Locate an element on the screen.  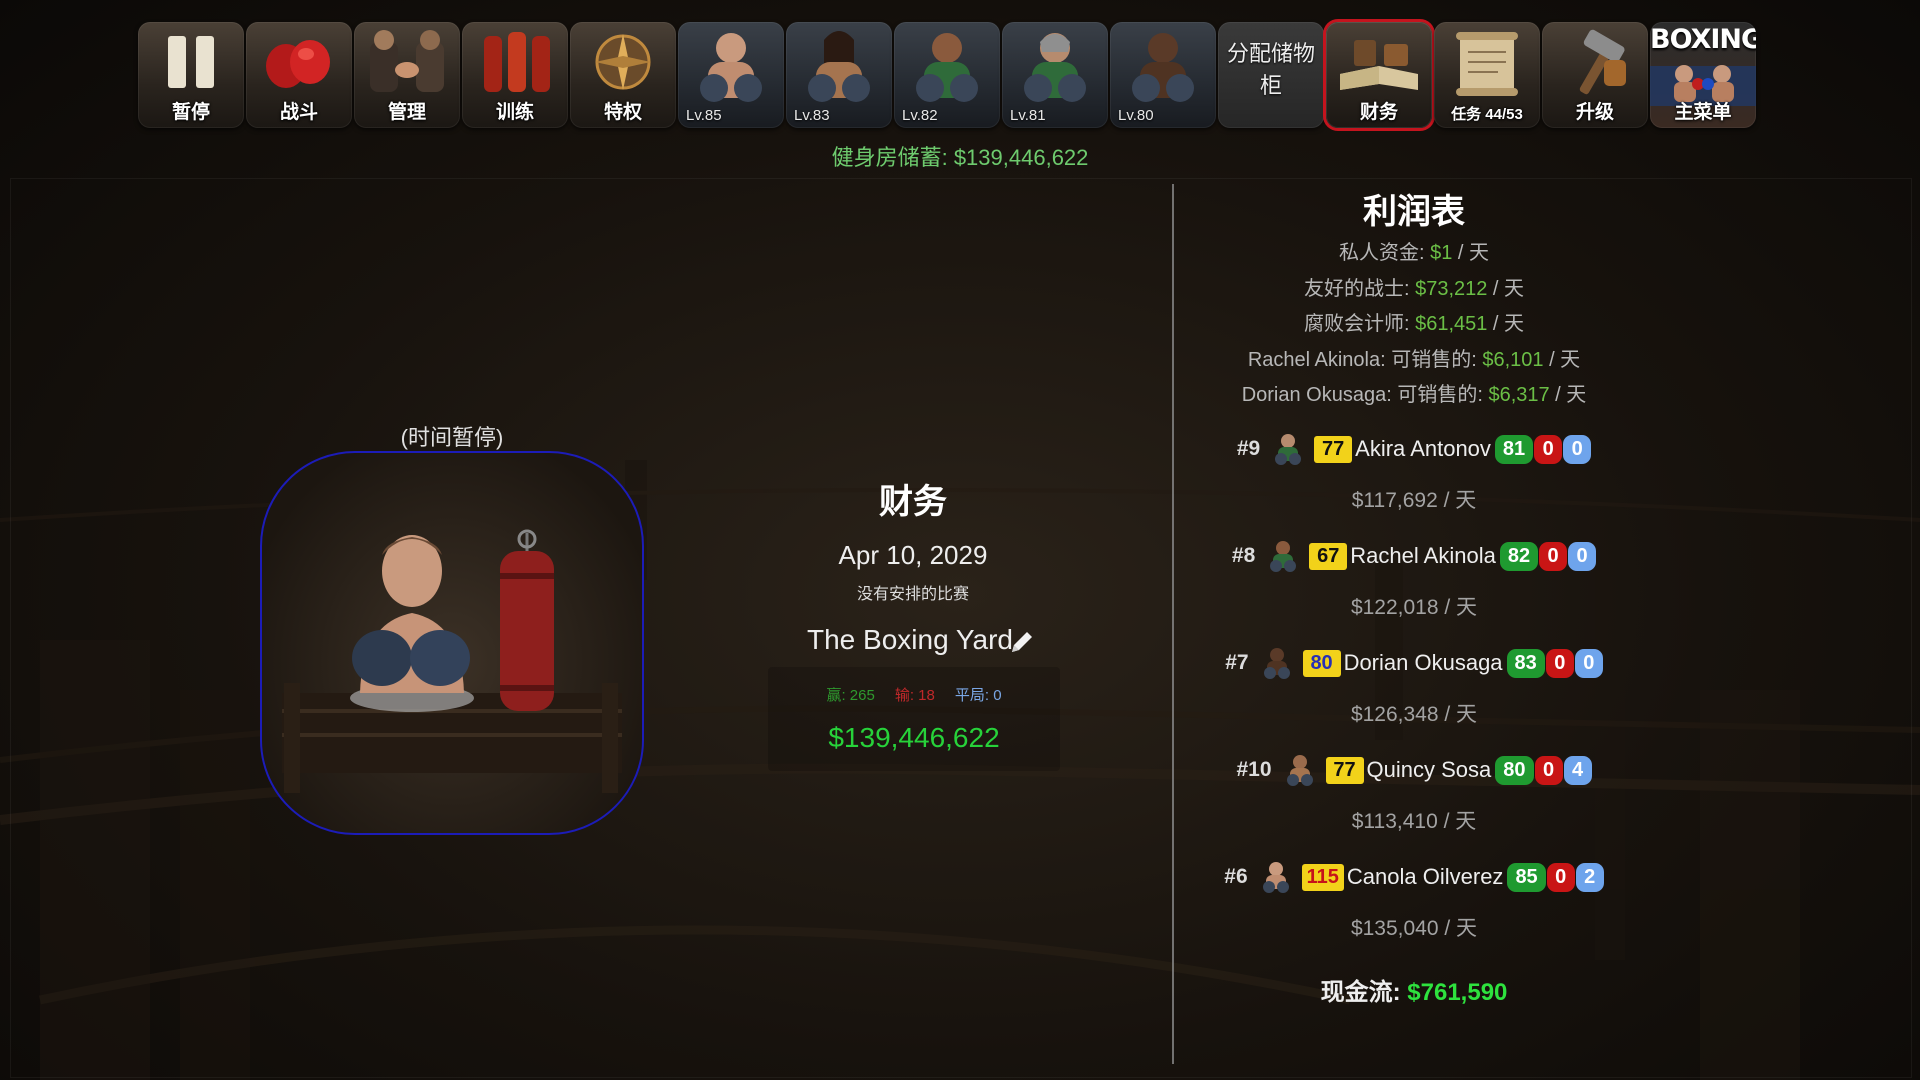
fight-label: 战斗 is located at coordinates (298, 112).